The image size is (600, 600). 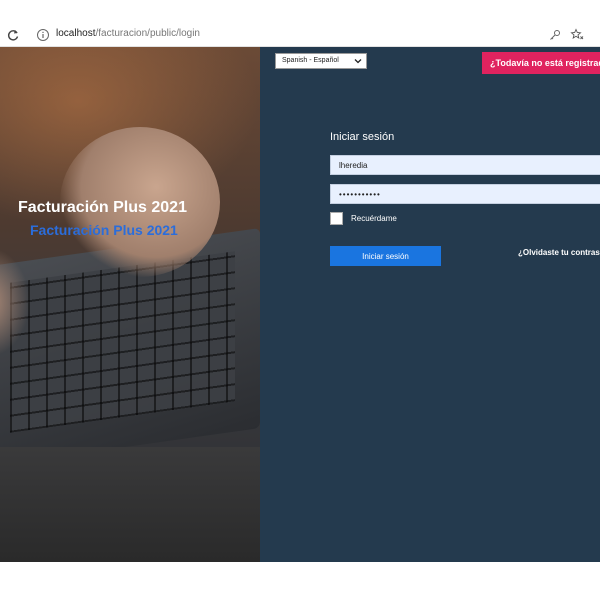 What do you see at coordinates (13, 35) in the screenshot?
I see `reload-icon` at bounding box center [13, 35].